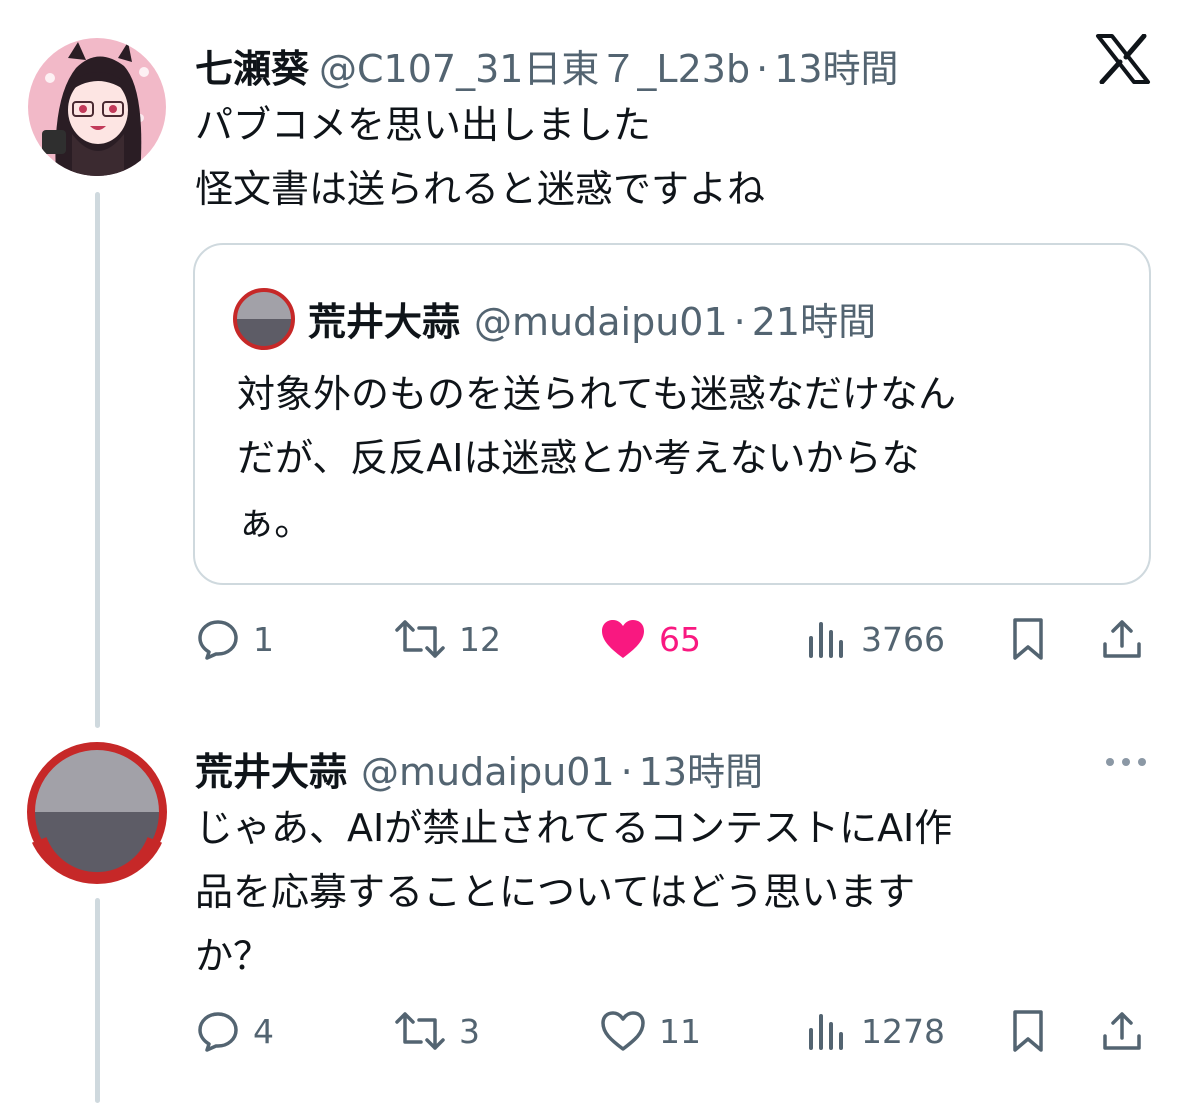  I want to click on like-count: 65, so click(680, 639).